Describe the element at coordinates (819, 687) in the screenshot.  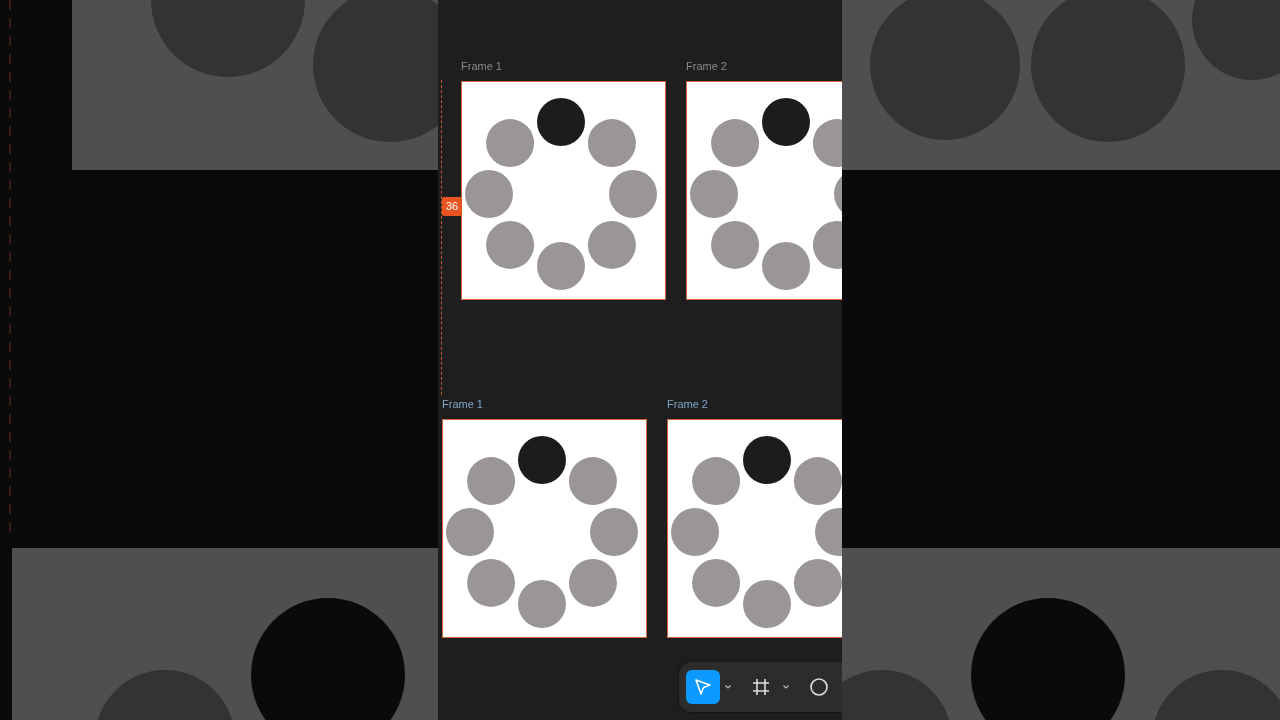
I see `circle-icon` at that location.